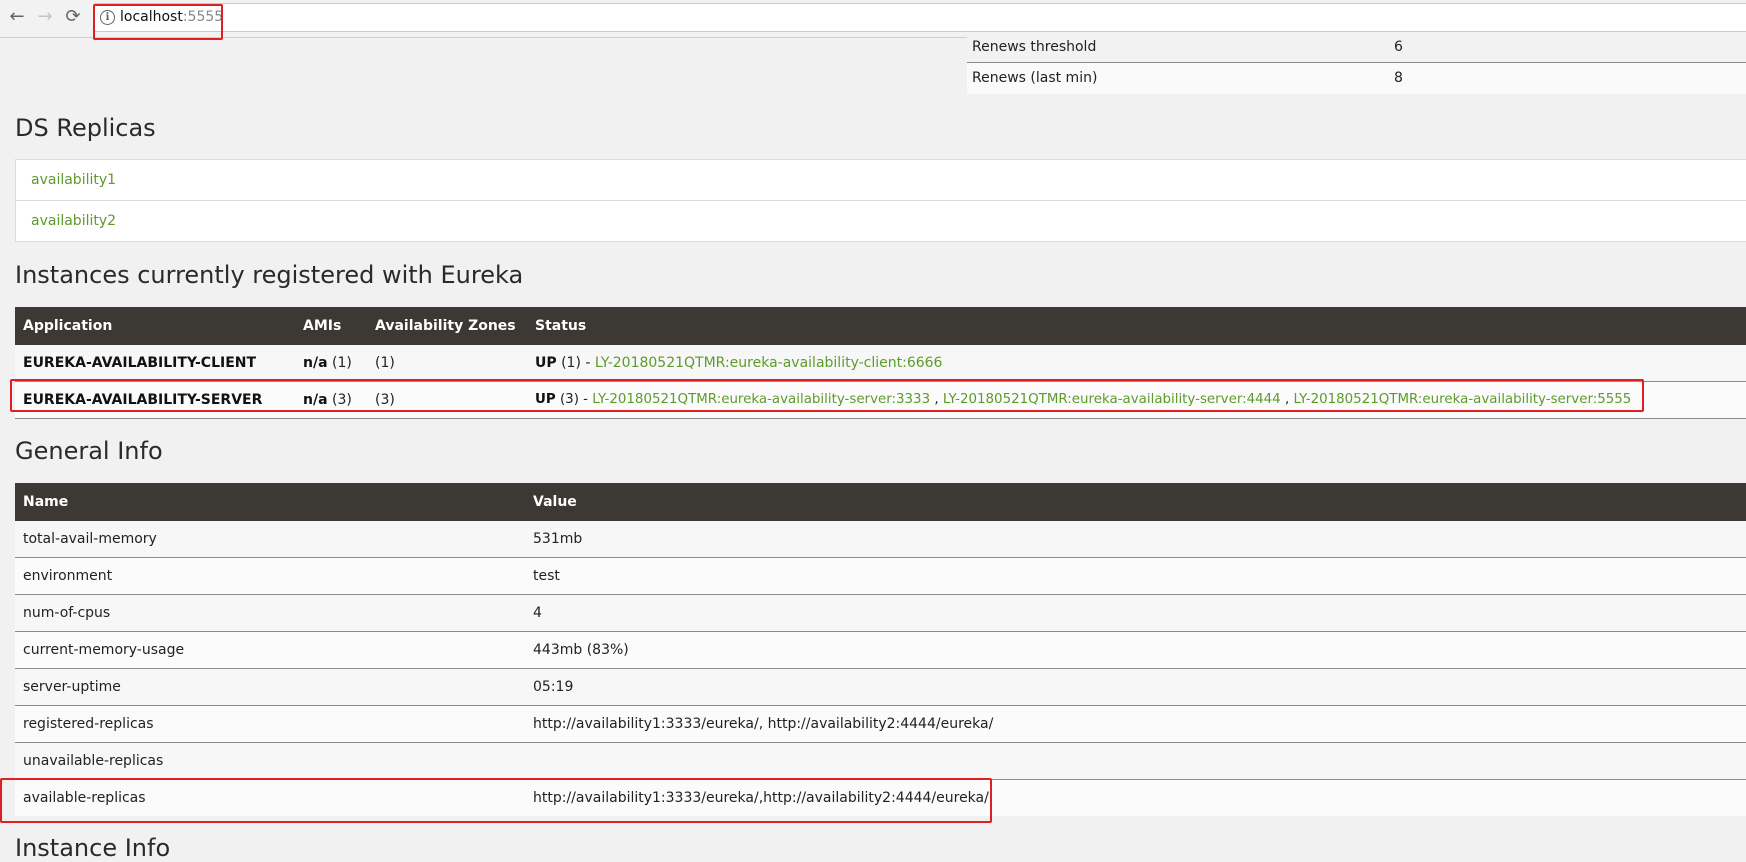  I want to click on col-amis: AMIs, so click(322, 326).